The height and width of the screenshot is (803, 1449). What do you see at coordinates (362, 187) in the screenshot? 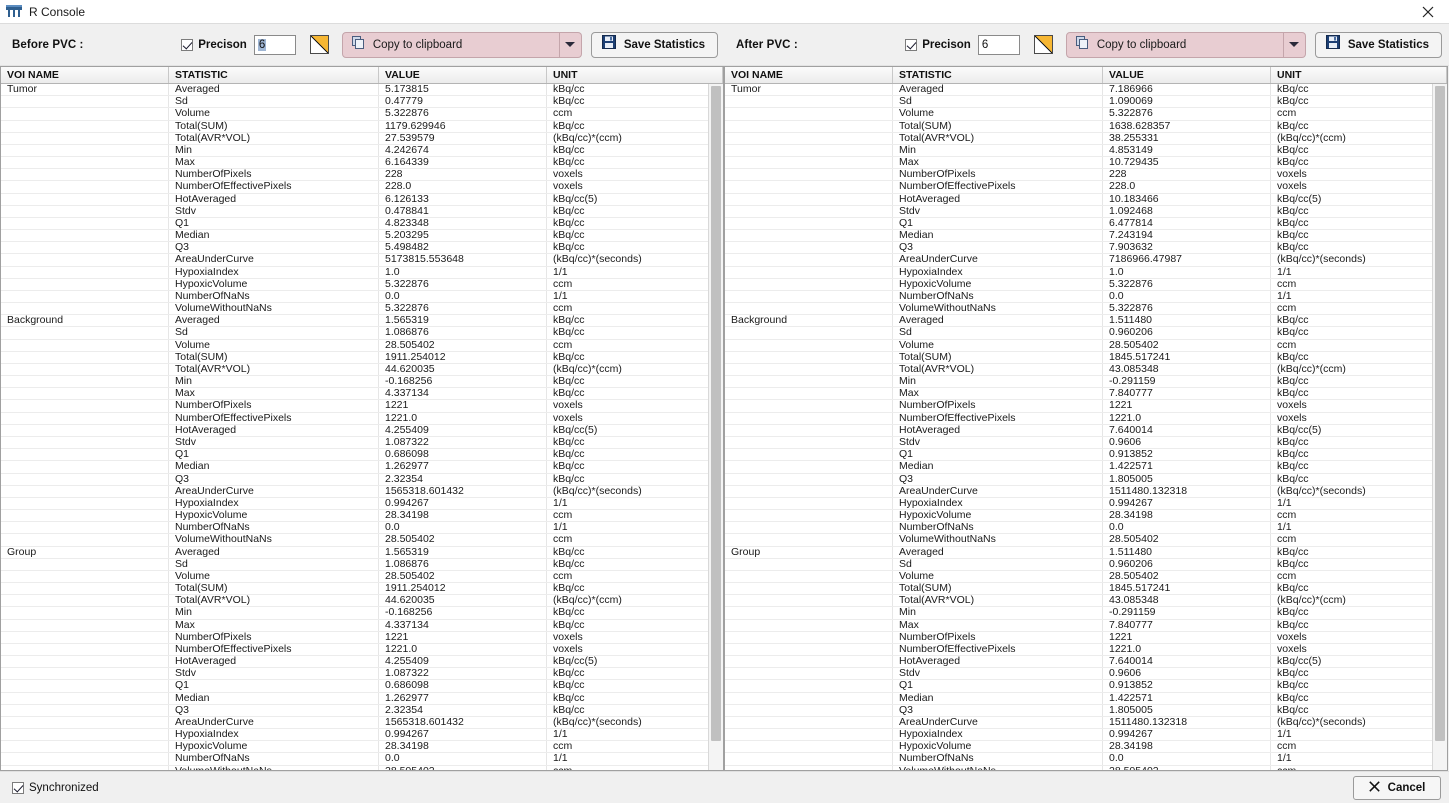
I see `table-row: NumberOfEffectivePixels 228.0 voxels` at bounding box center [362, 187].